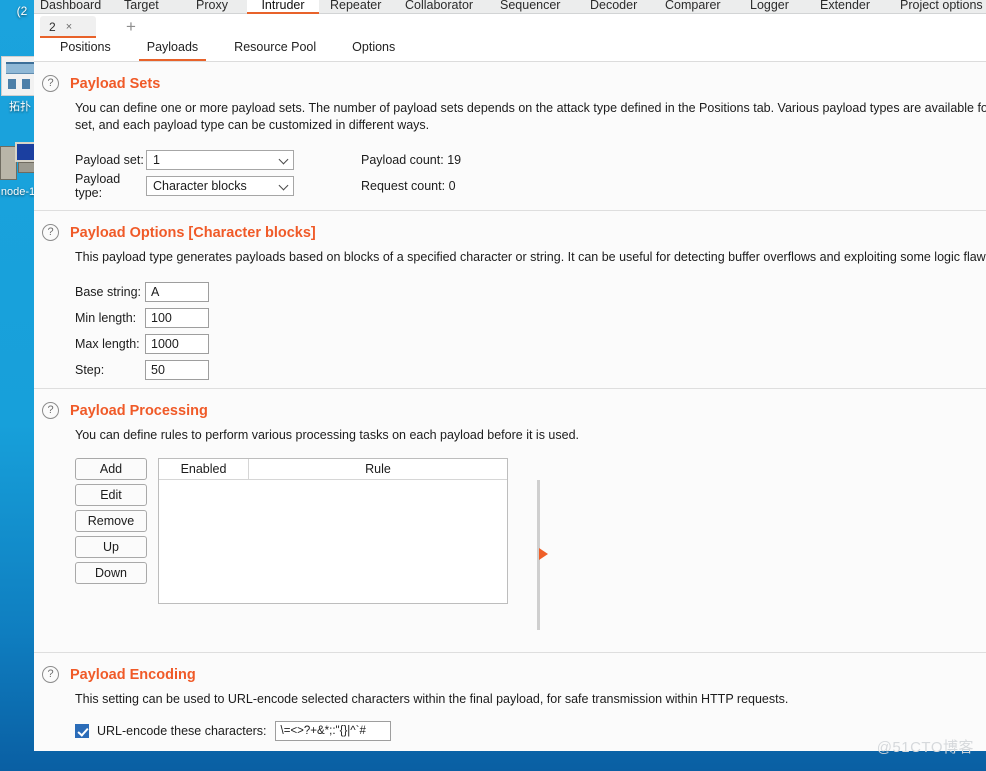 The height and width of the screenshot is (771, 986). I want to click on main-tab-target: Target, so click(141, 7).